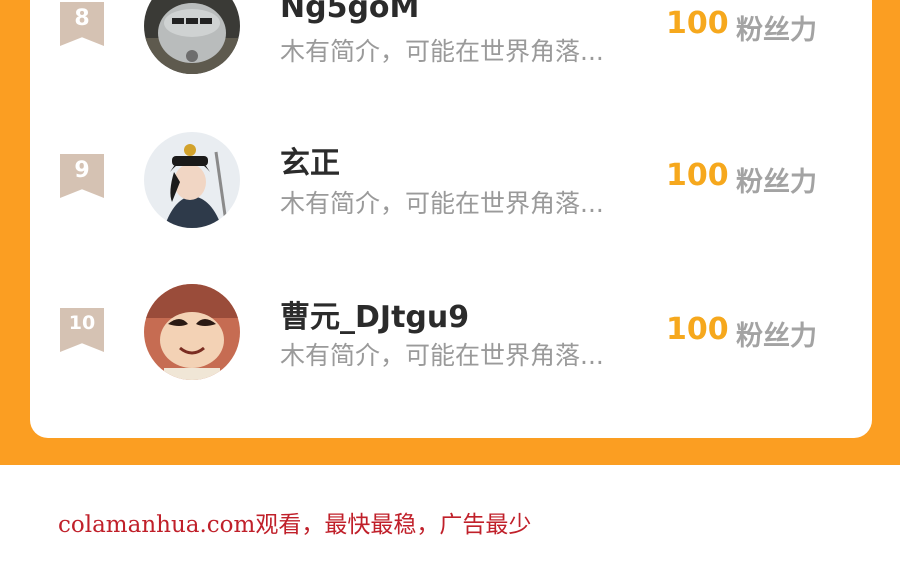 This screenshot has width=900, height=562. I want to click on cartoon-boy-avatar-icon, so click(192, 332).